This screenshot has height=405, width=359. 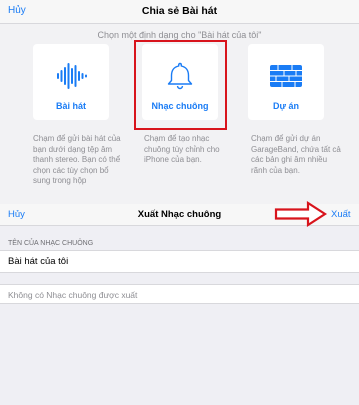 I want to click on ringtone-name-field, so click(x=178, y=261).